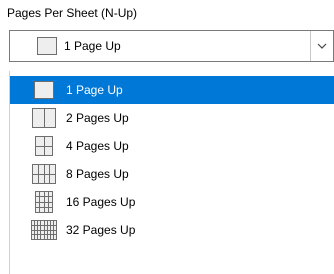 The height and width of the screenshot is (274, 334). Describe the element at coordinates (101, 202) in the screenshot. I see `option-label: 16 Pages Up` at that location.